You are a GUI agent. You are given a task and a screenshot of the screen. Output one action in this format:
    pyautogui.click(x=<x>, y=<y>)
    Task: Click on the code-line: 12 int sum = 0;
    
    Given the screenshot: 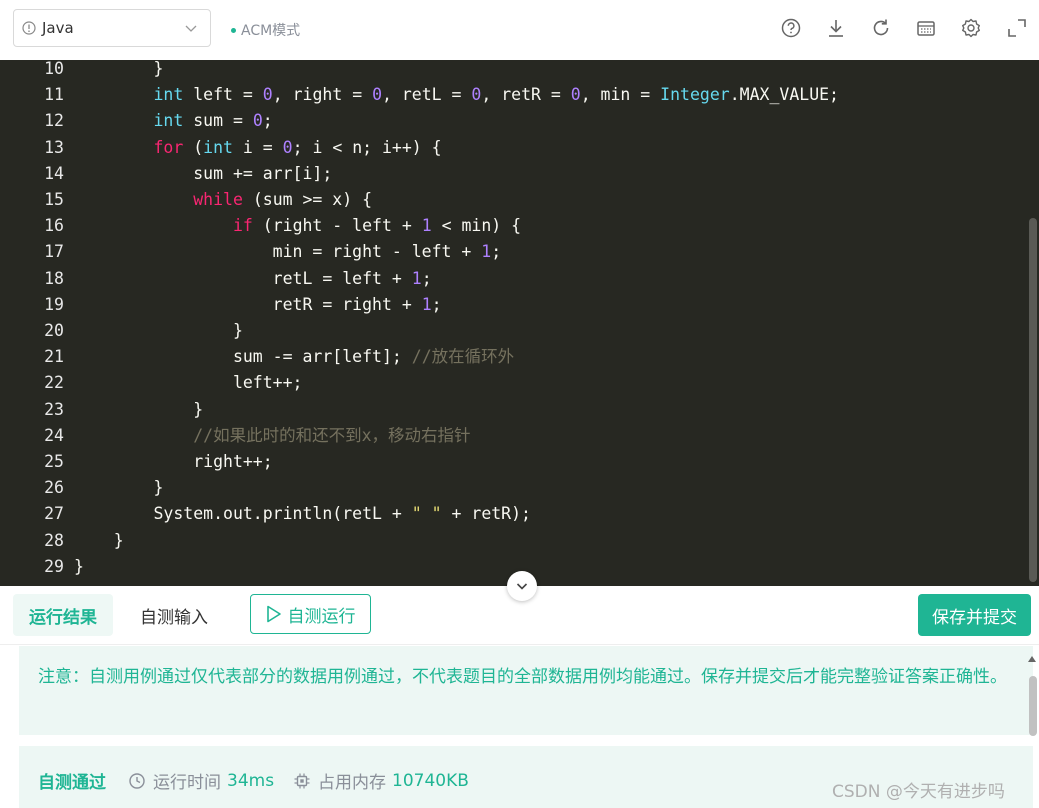 What is the action you would take?
    pyautogui.click(x=510, y=121)
    